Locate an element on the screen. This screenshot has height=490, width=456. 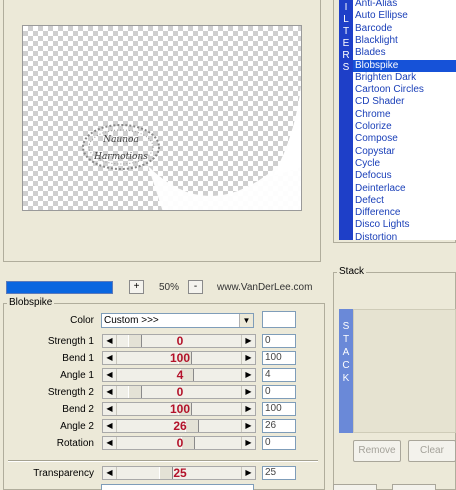
slider-label: Angle 1 is located at coordinates (77, 375).